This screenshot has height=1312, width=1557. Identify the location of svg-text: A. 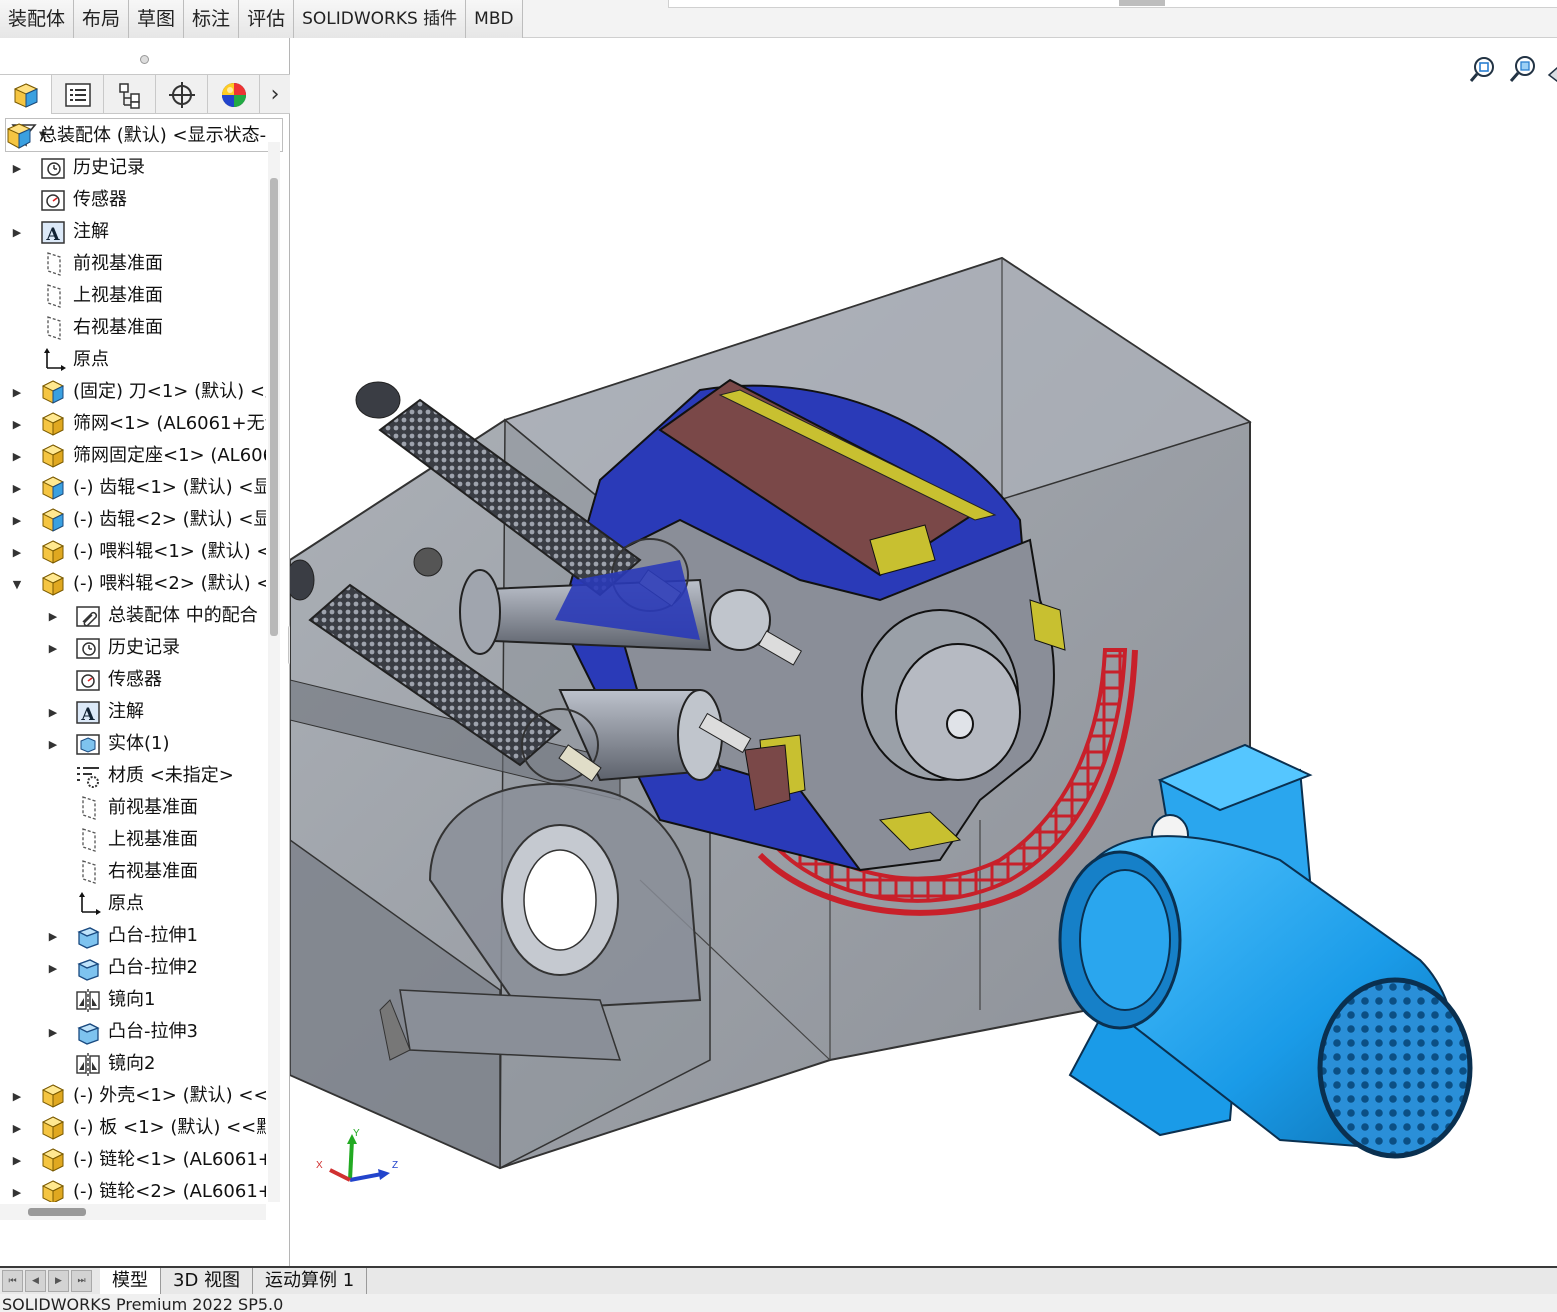
(87, 715).